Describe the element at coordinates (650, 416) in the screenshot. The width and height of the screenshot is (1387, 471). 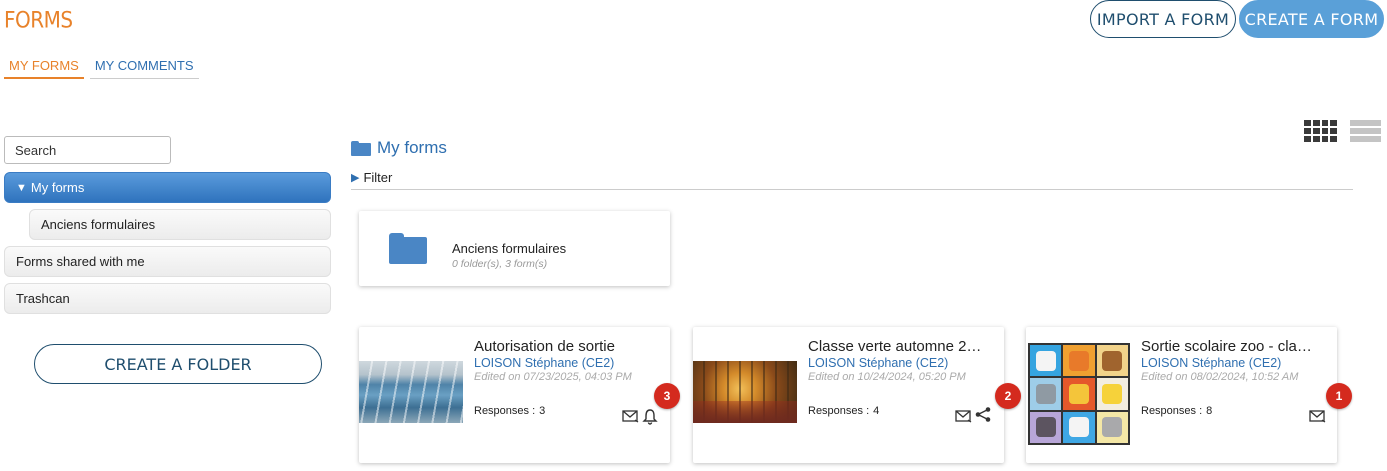
I see `bell-icon` at that location.